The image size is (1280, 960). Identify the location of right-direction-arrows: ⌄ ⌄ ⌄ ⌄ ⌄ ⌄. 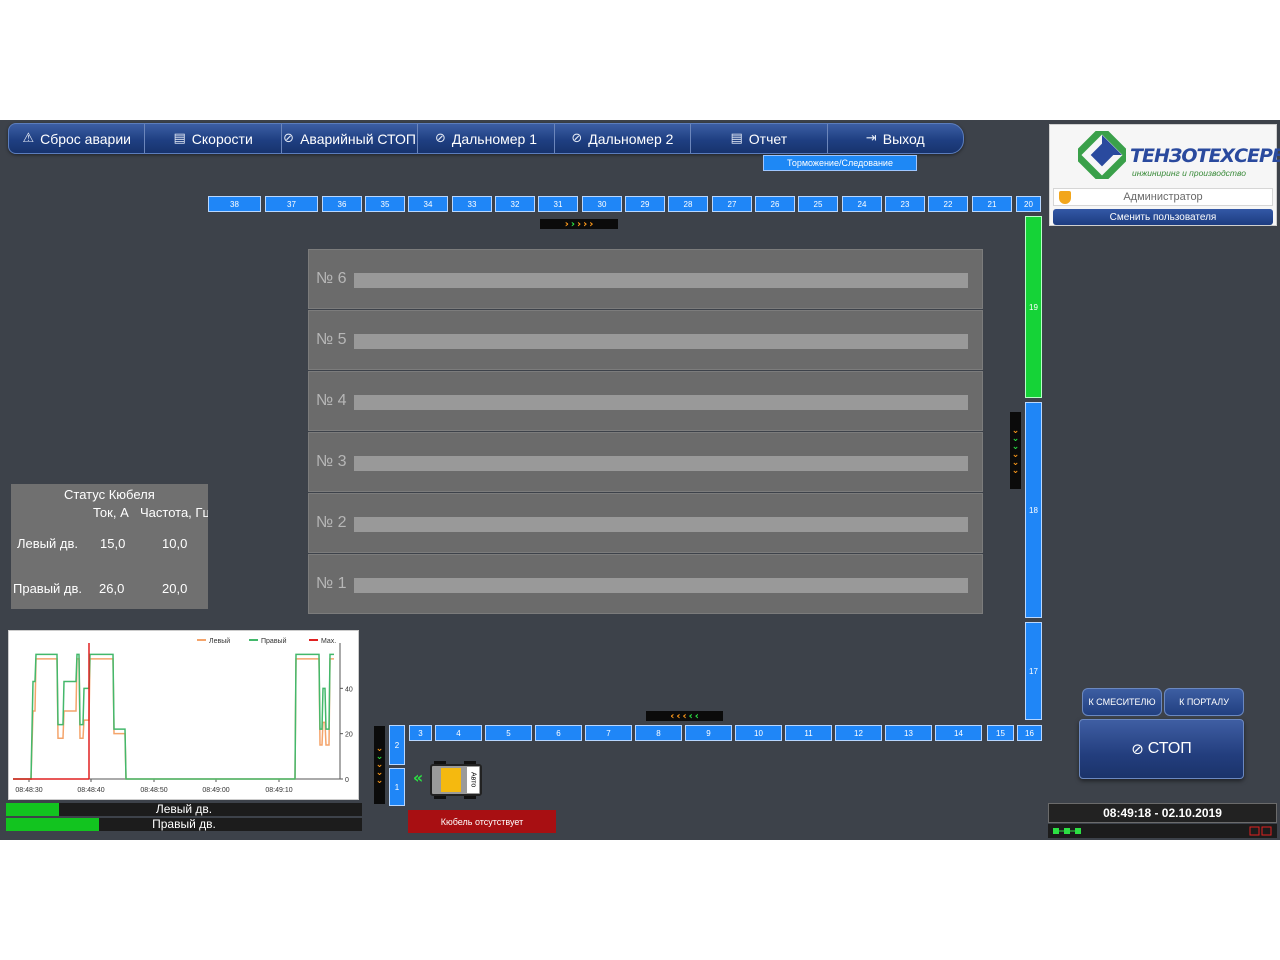
(1015, 450).